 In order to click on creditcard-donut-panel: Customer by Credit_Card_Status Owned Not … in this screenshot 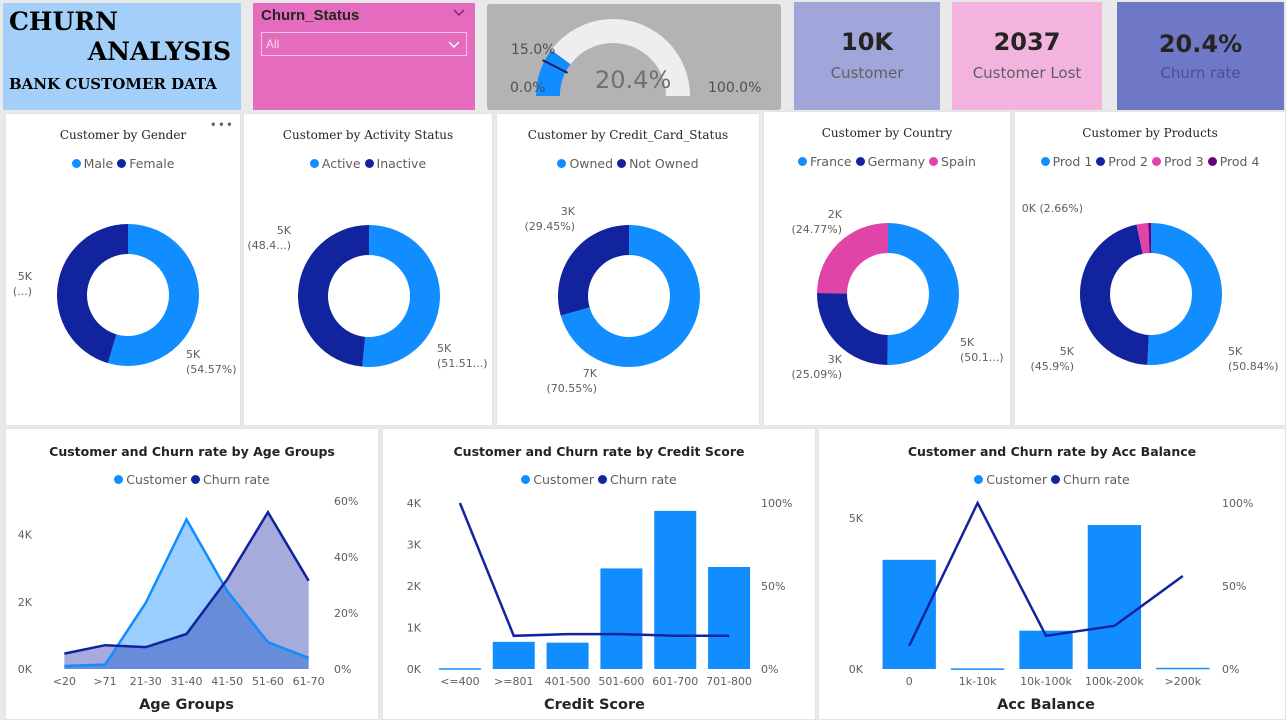, I will do `click(628, 269)`.